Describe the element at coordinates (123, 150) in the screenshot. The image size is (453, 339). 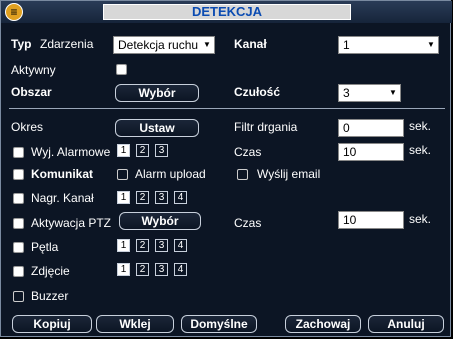
I see `alarm-out-1: 1` at that location.